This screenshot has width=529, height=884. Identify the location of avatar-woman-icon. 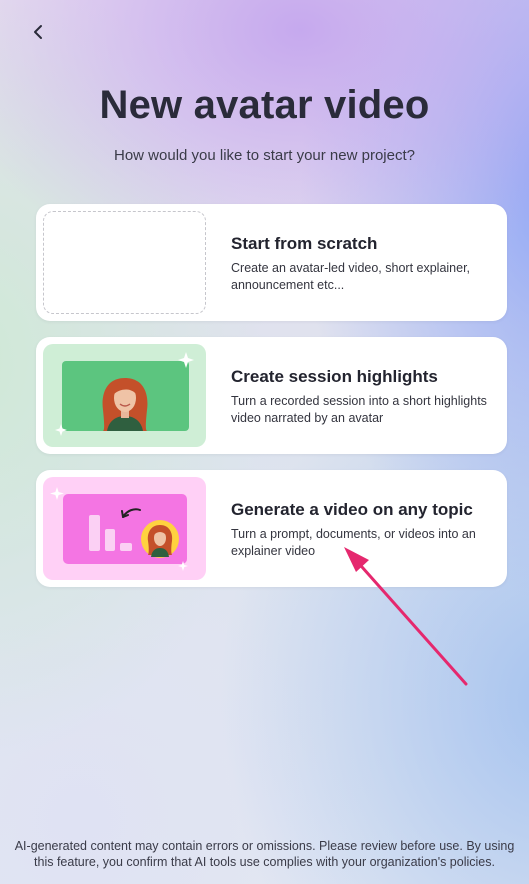
(125, 404).